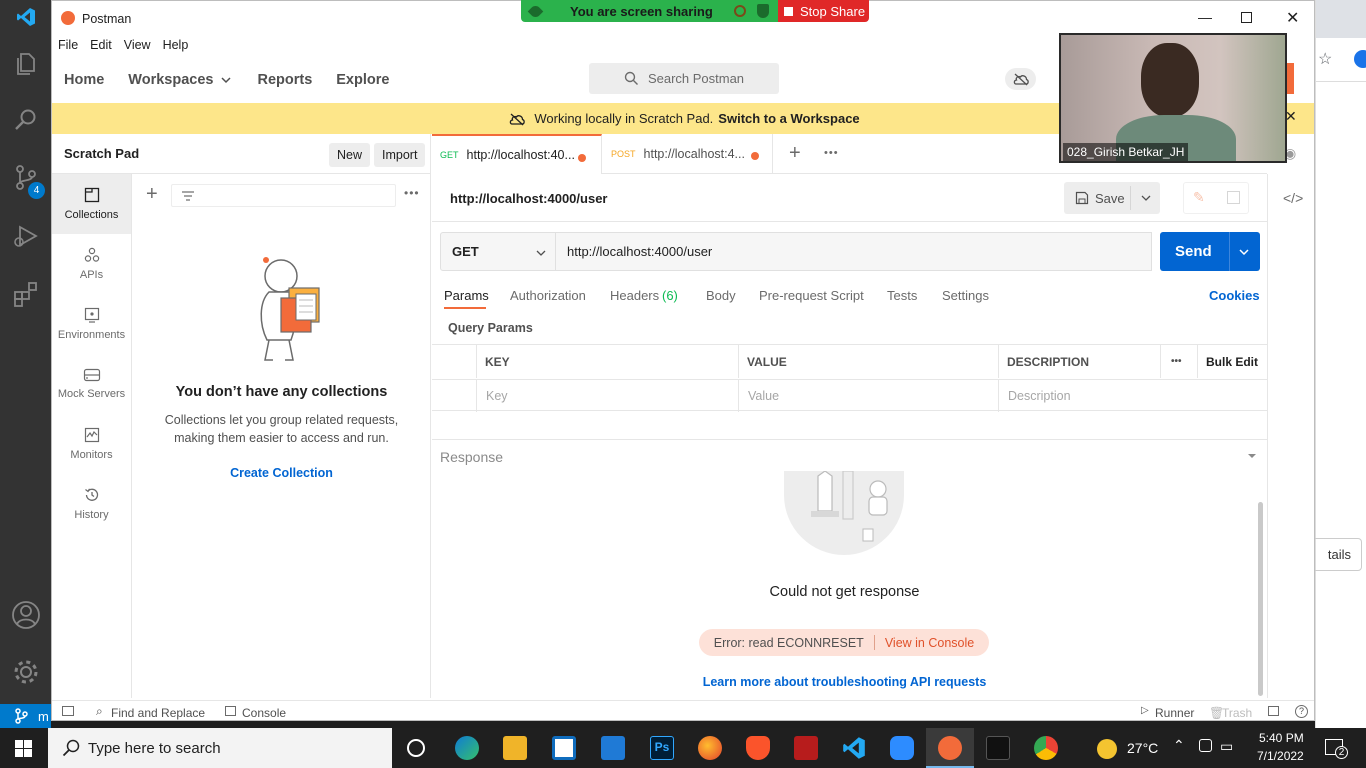 This screenshot has width=1366, height=768. Describe the element at coordinates (1046, 748) in the screenshot. I see `chrome-icon` at that location.